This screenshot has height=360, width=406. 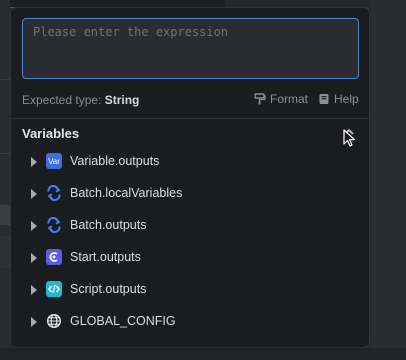 What do you see at coordinates (190, 162) in the screenshot?
I see `variable-item-variable-outputs: Var Variable.outputs` at bounding box center [190, 162].